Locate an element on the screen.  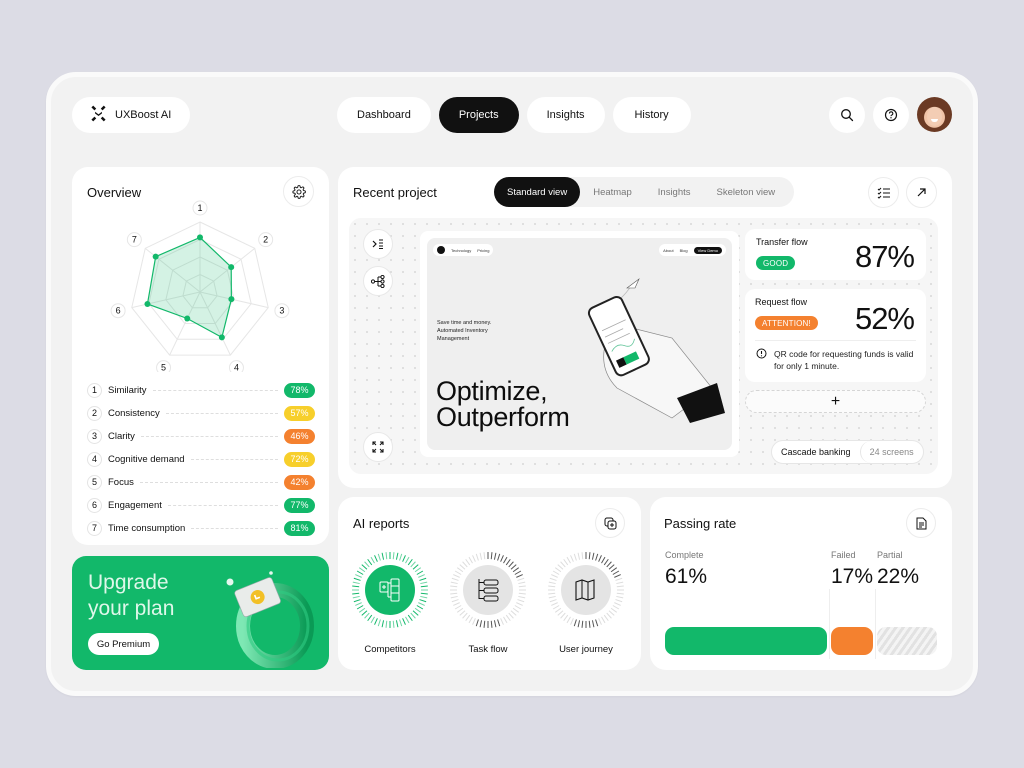
segment-label: Partial is located at coordinates (890, 555).